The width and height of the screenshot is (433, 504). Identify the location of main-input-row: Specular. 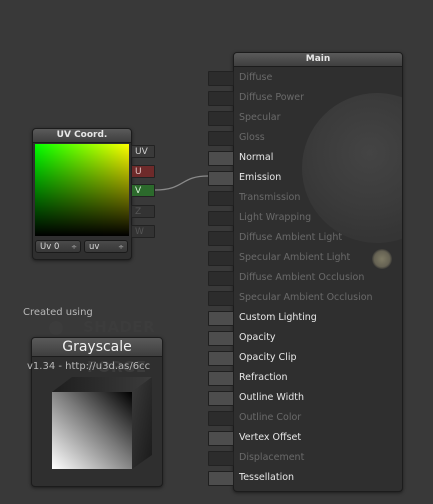
(318, 119).